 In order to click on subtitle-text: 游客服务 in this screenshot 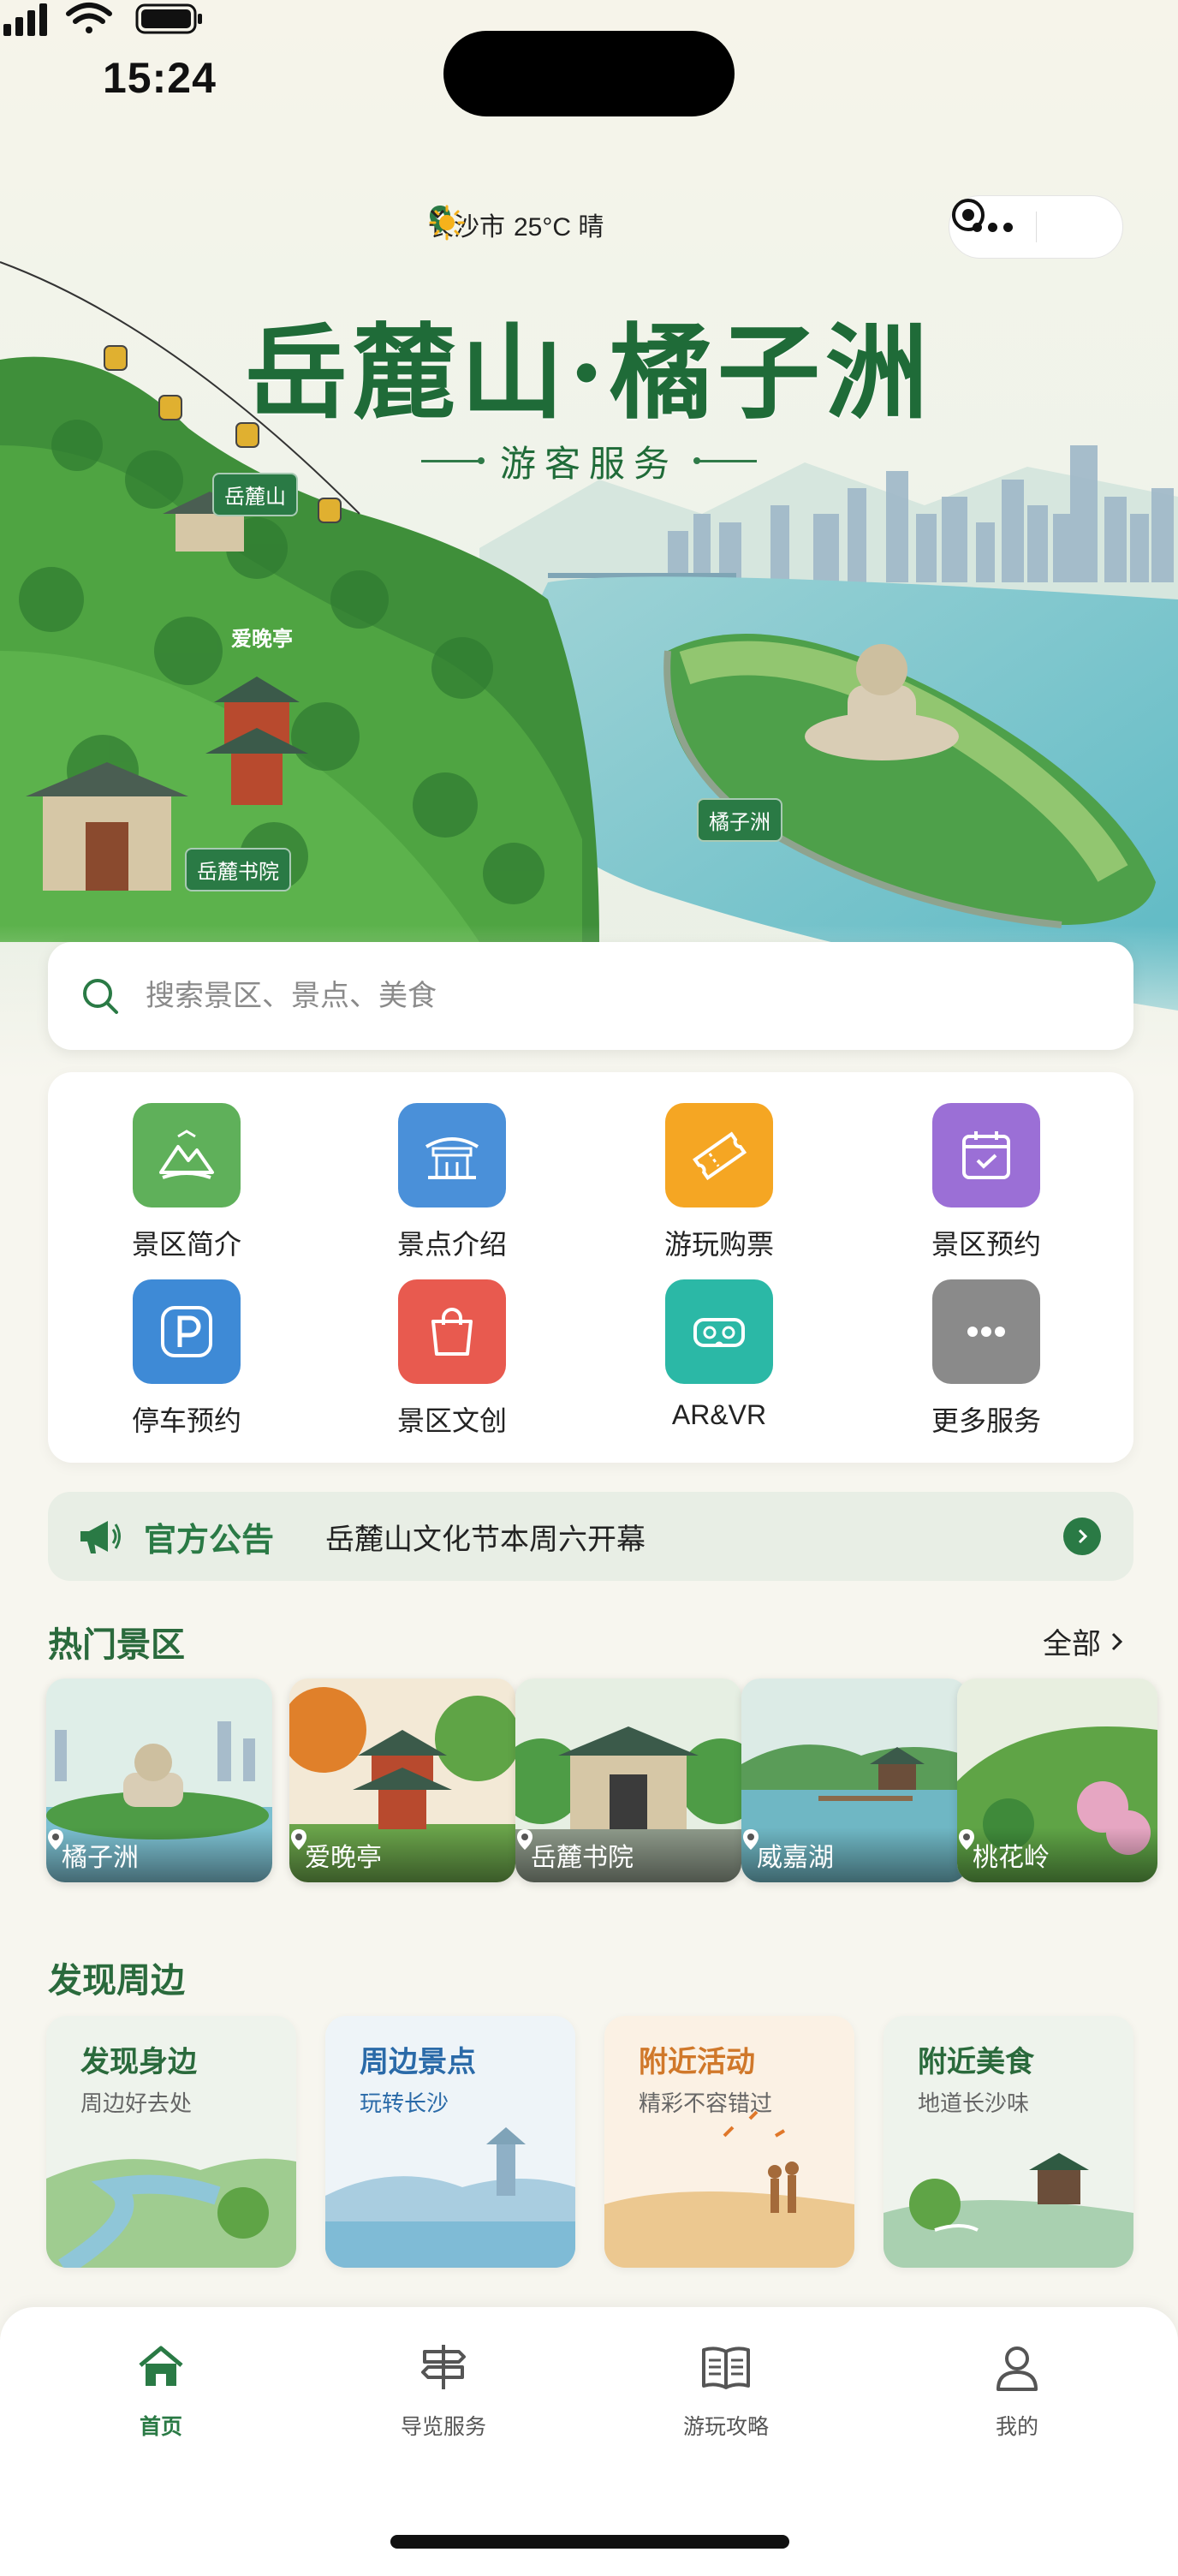, I will do `click(588, 464)`.